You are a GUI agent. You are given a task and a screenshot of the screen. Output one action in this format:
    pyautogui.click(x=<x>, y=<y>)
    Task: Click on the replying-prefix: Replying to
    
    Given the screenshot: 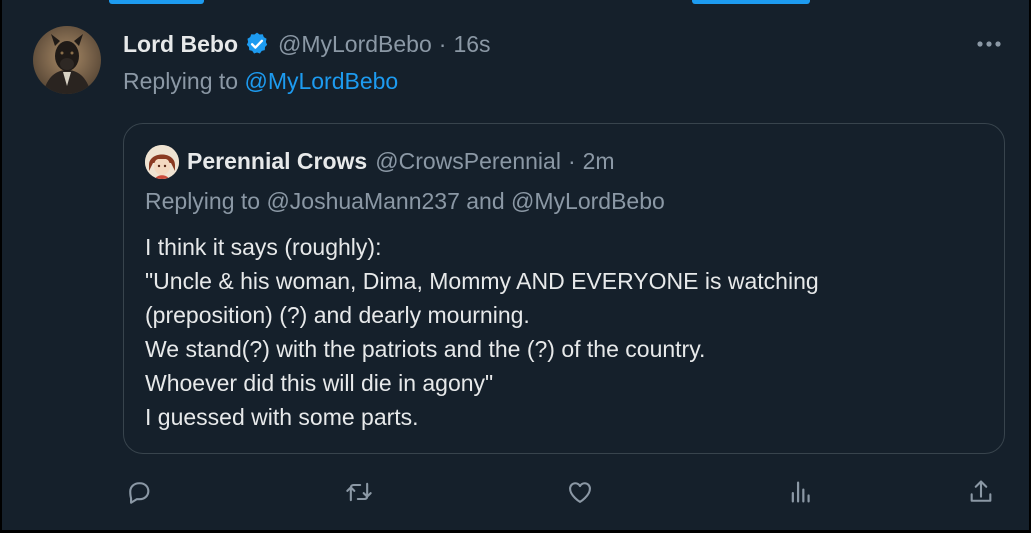 What is the action you would take?
    pyautogui.click(x=181, y=81)
    